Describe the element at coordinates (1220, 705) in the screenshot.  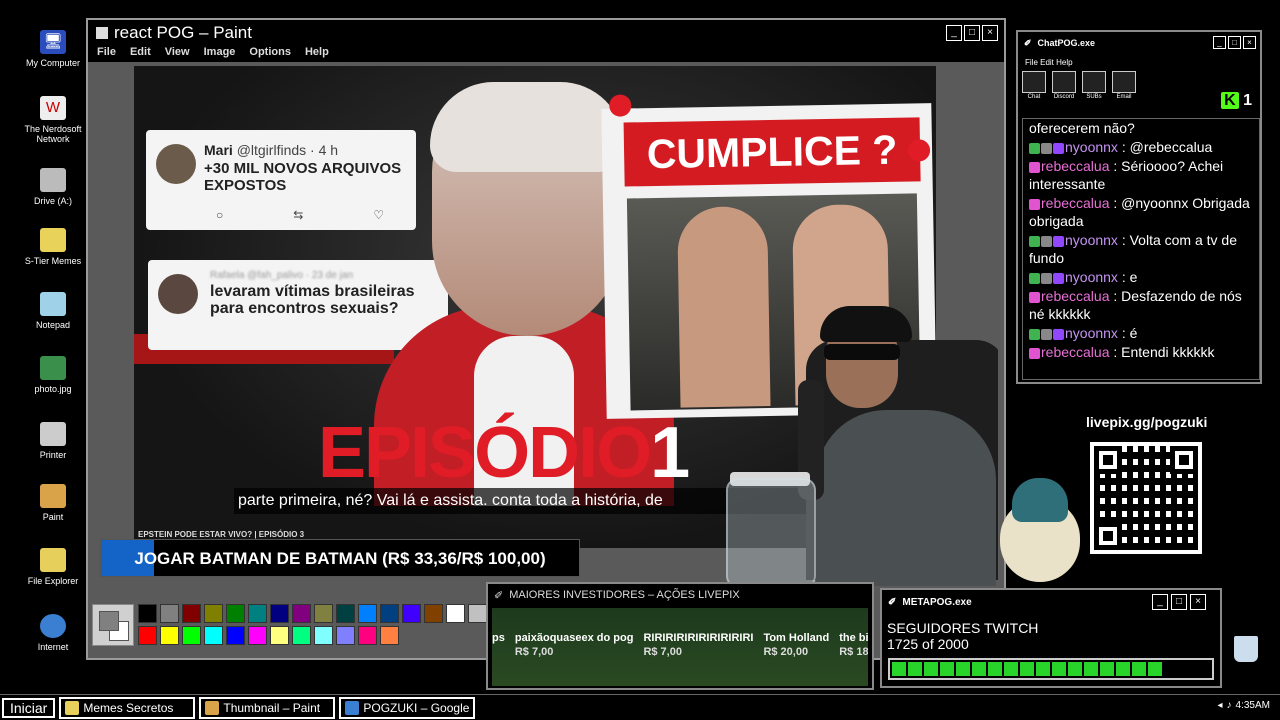
I see `network-tray-icon: ◂` at that location.